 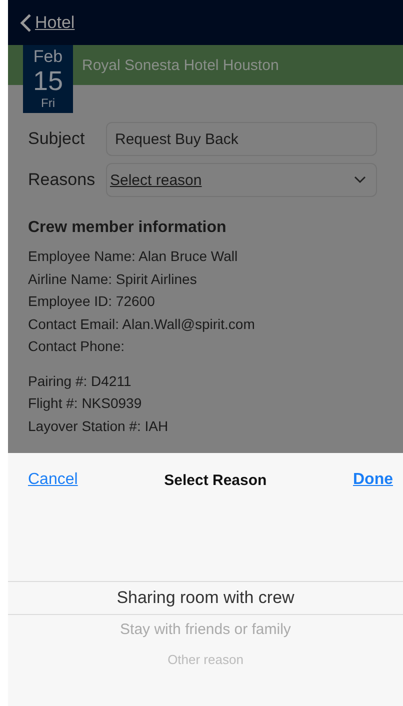 I want to click on cancel-link: Cancel, so click(x=53, y=480).